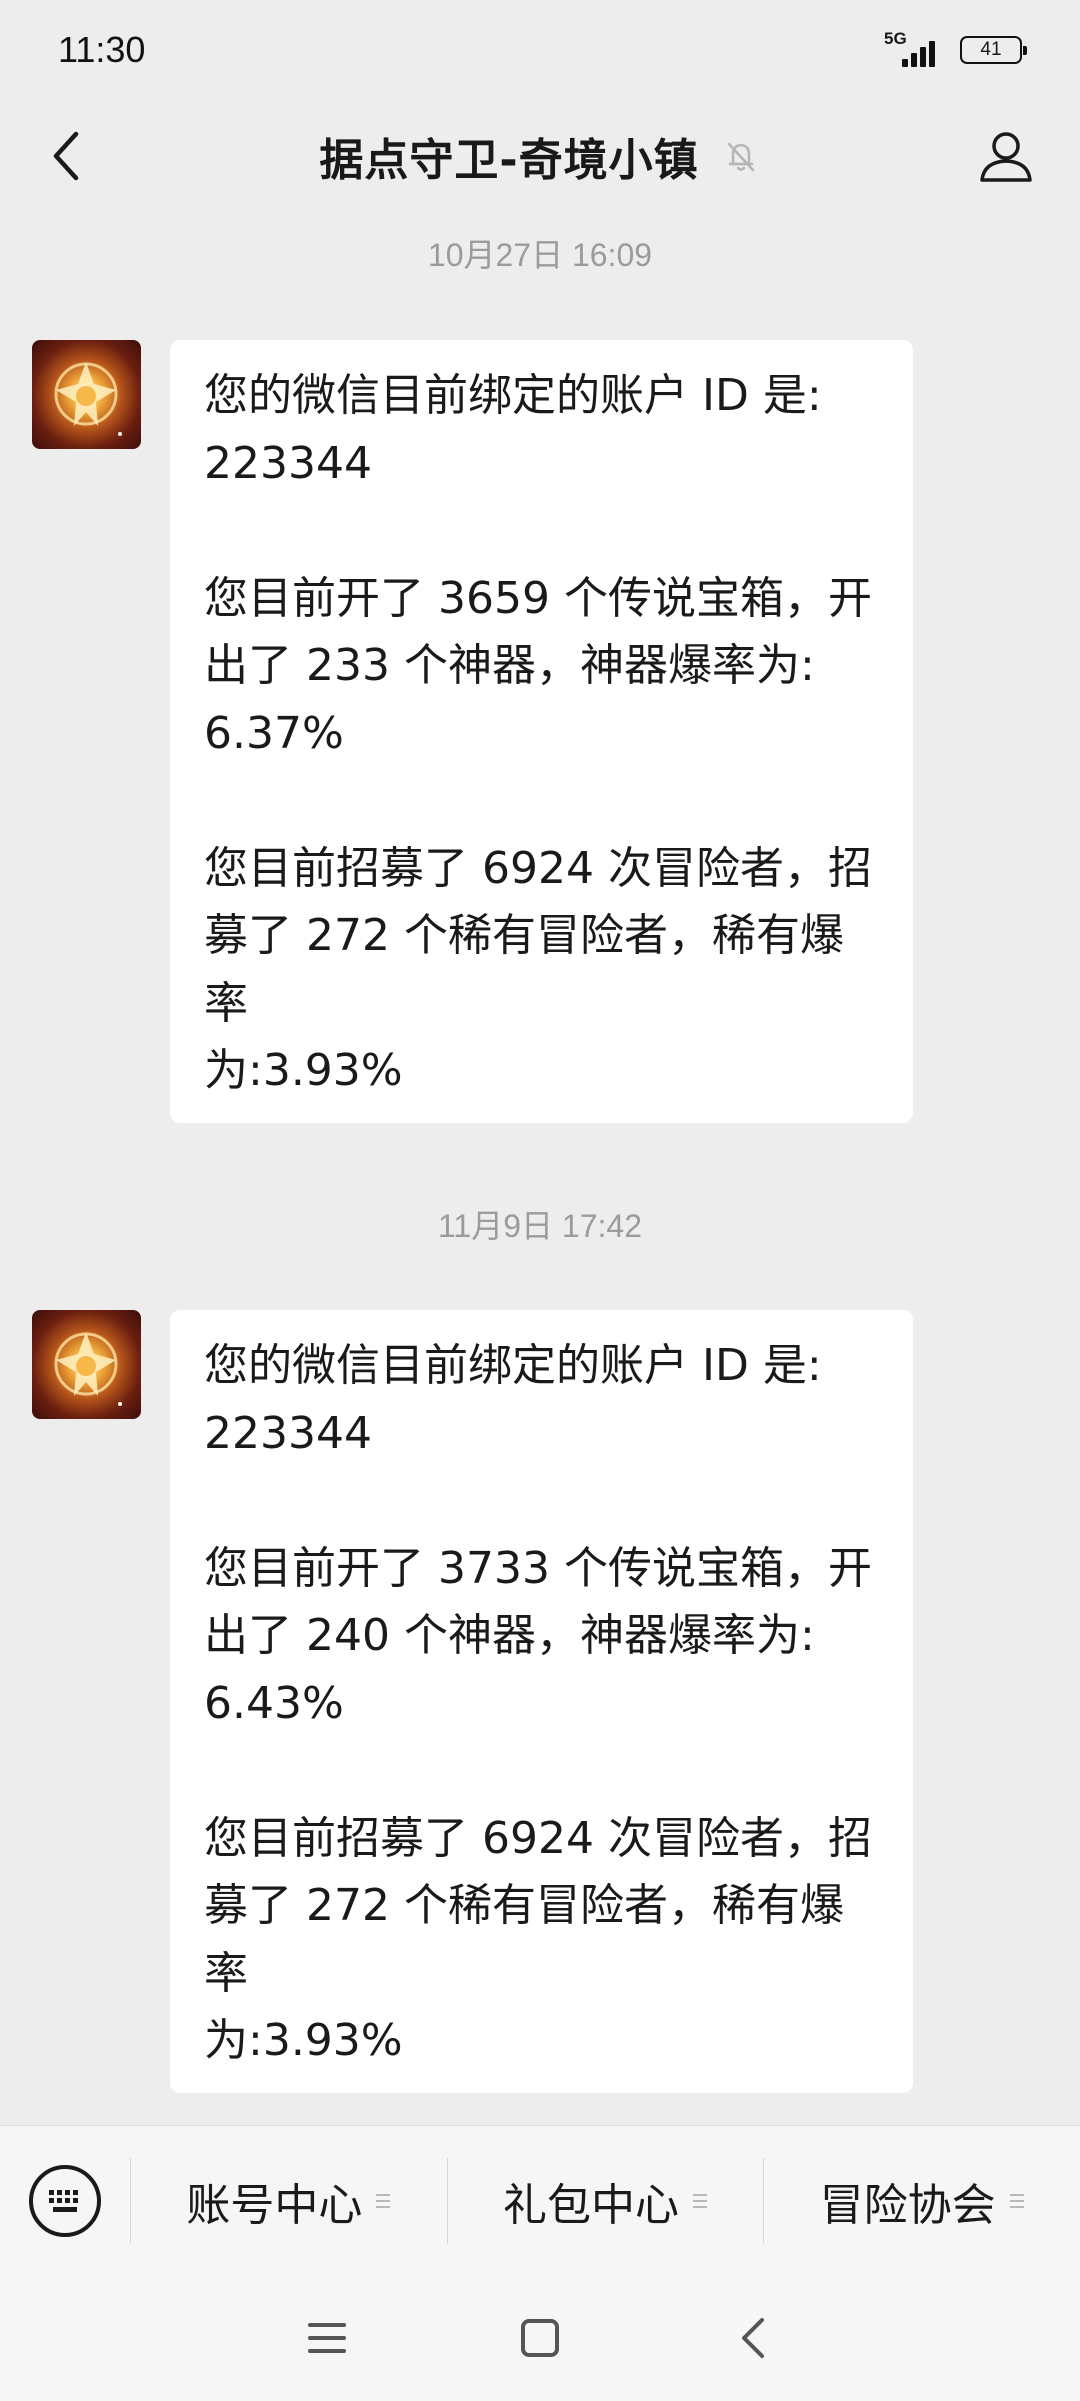 Image resolution: width=1080 pixels, height=2401 pixels. Describe the element at coordinates (509, 665) in the screenshot. I see `message-line: 出了 233 个神器，神器爆率为:` at that location.